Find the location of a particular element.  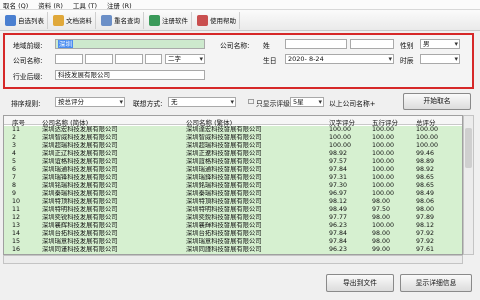

row-traditional-name: 深圳襄輝科技發展有限公司 is located at coordinates (224, 225).